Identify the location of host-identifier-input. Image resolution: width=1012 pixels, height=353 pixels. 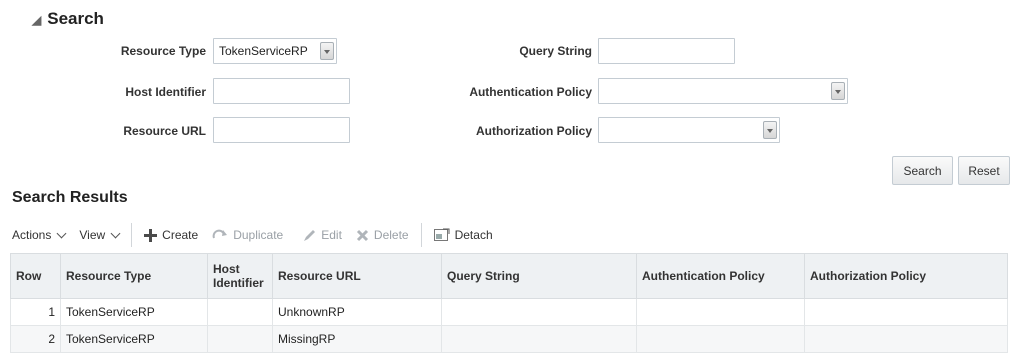
(281, 91).